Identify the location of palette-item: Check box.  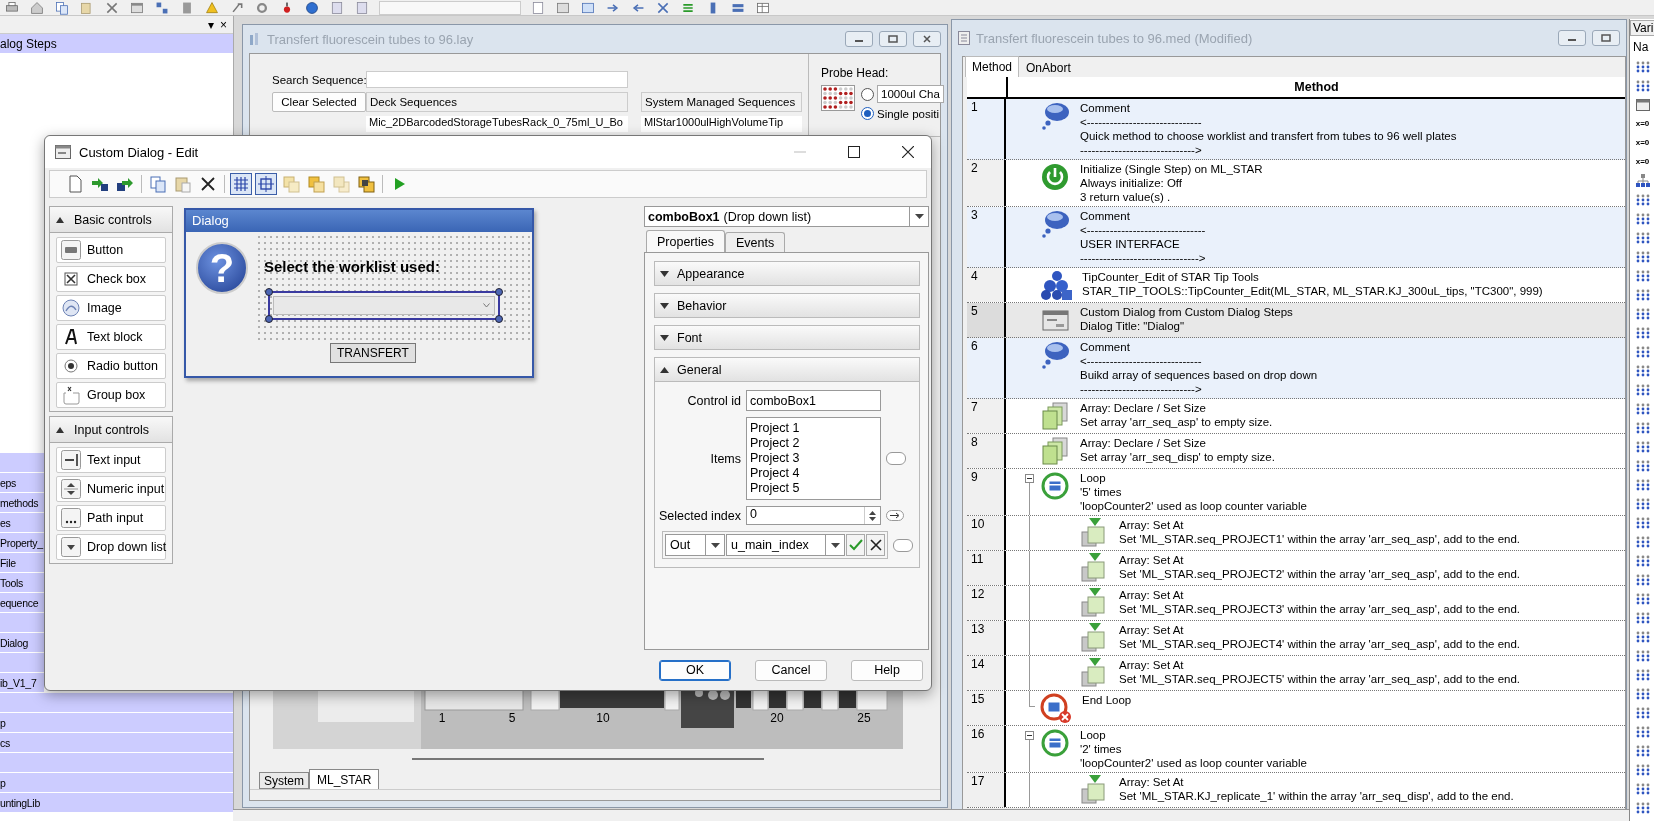
(111, 279).